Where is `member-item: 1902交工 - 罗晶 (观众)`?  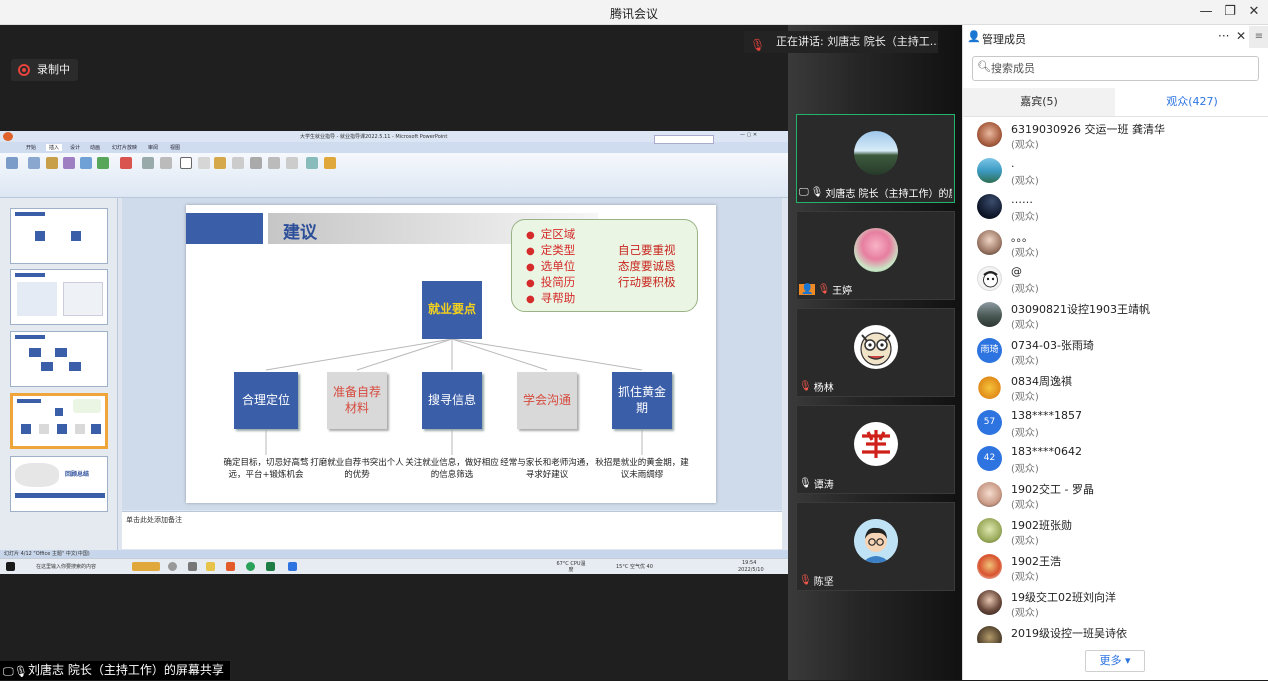 member-item: 1902交工 - 罗晶 (观众) is located at coordinates (1115, 495).